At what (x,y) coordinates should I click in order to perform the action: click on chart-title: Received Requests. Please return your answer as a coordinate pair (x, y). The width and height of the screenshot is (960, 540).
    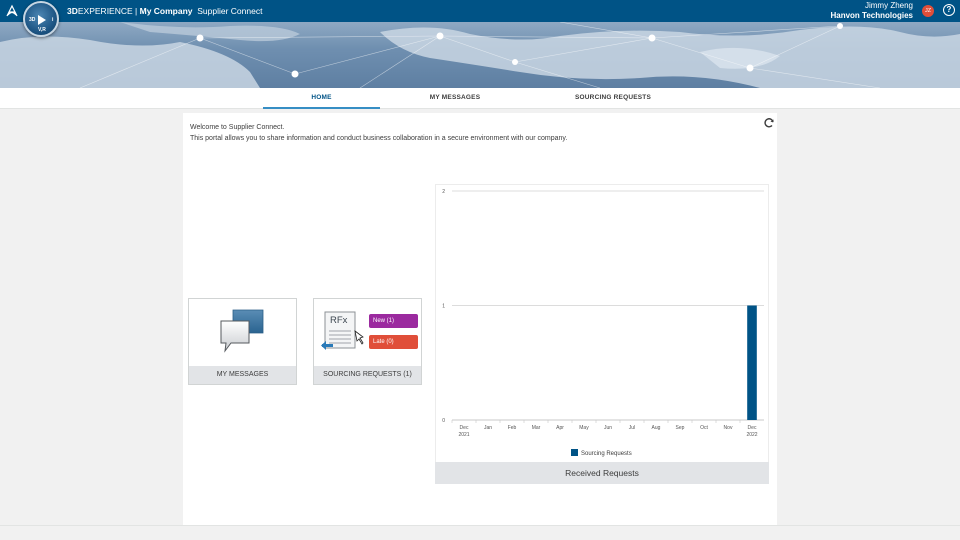
    Looking at the image, I should click on (602, 473).